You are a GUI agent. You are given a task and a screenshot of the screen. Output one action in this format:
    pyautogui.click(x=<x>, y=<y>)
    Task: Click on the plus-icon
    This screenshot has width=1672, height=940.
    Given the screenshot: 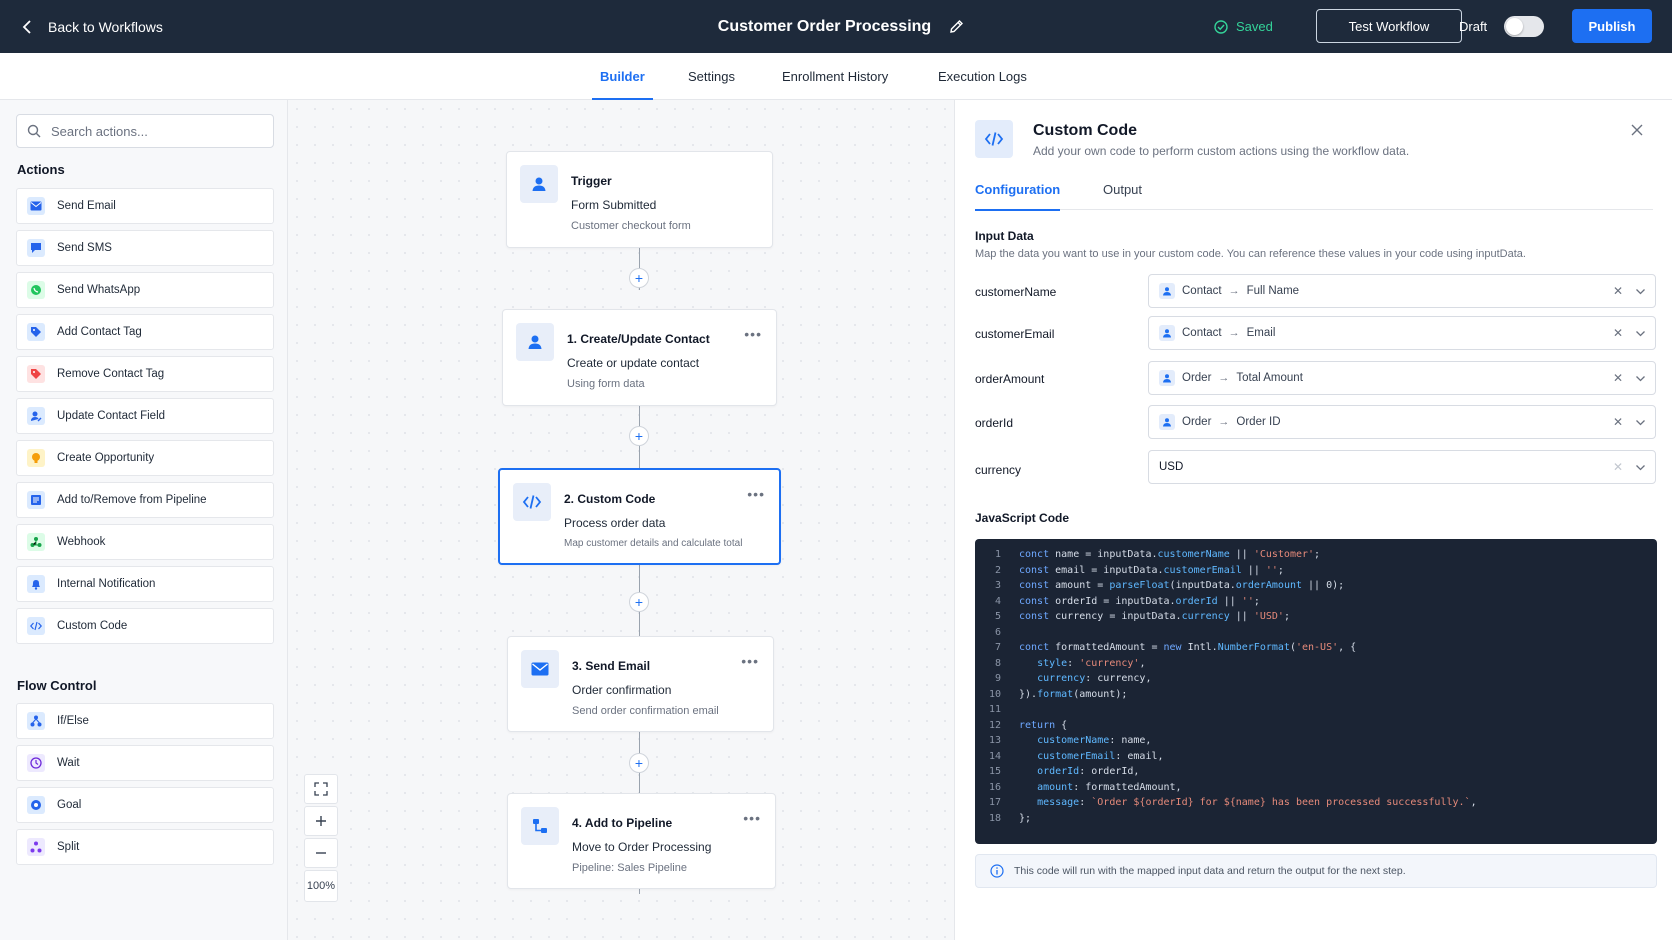 What is the action you would take?
    pyautogui.click(x=321, y=821)
    